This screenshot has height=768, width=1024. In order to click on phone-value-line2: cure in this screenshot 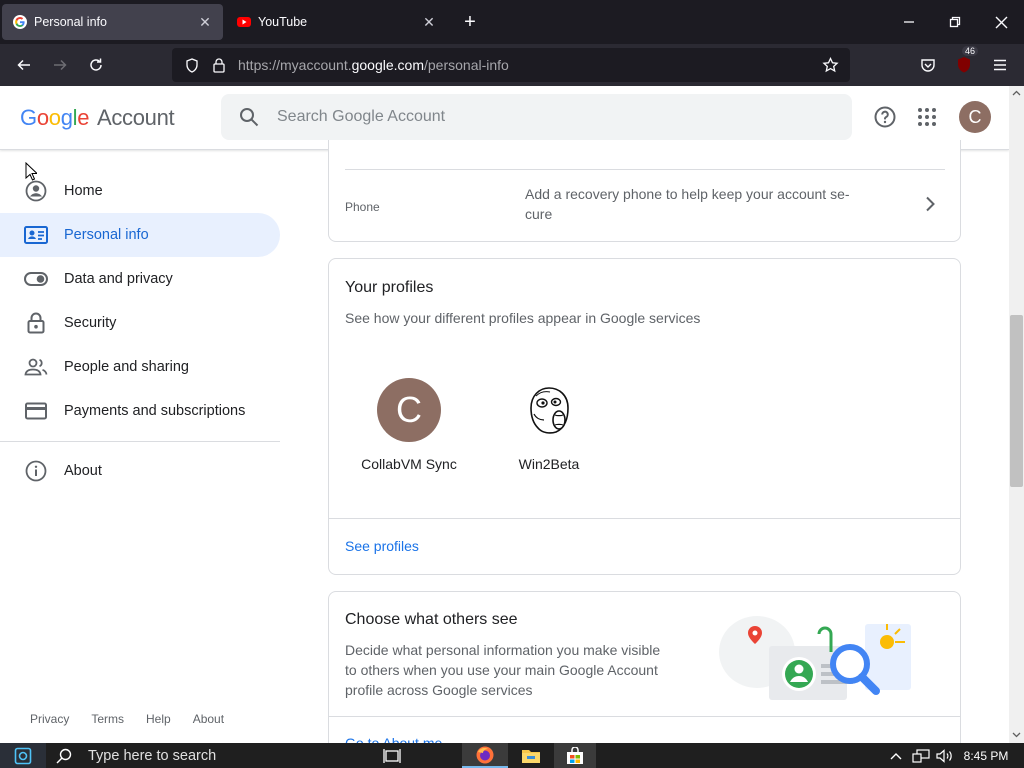, I will do `click(539, 214)`.